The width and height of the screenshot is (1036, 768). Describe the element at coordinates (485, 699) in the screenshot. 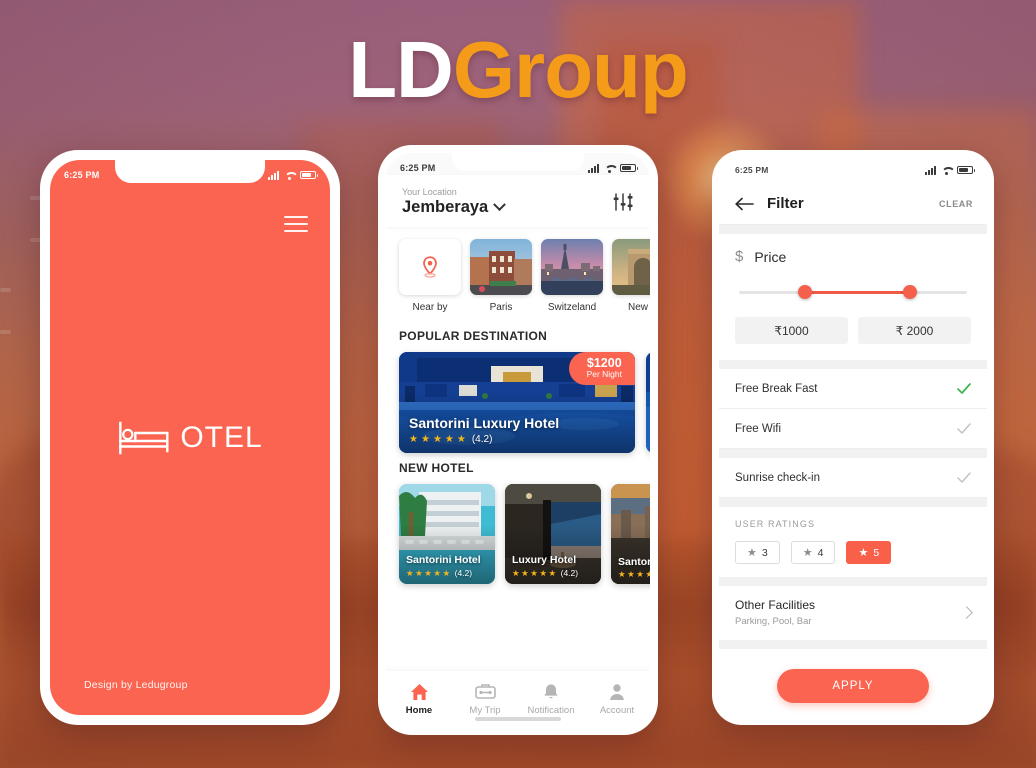

I see `tab-my-trip: My Trip` at that location.